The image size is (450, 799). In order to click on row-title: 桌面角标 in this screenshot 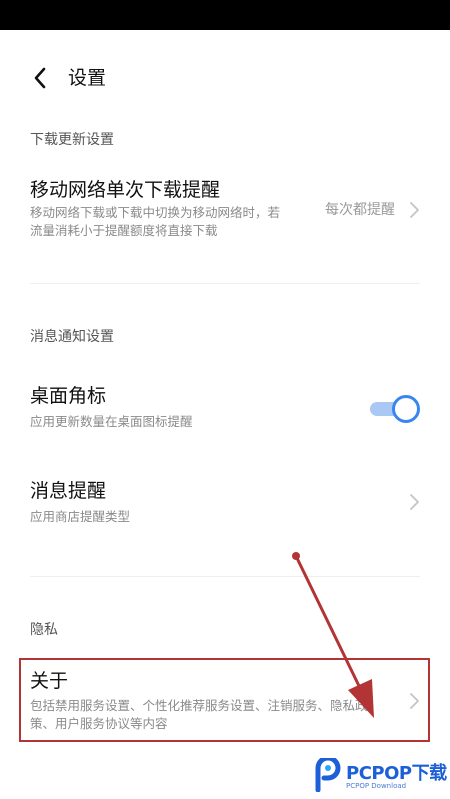, I will do `click(68, 396)`.